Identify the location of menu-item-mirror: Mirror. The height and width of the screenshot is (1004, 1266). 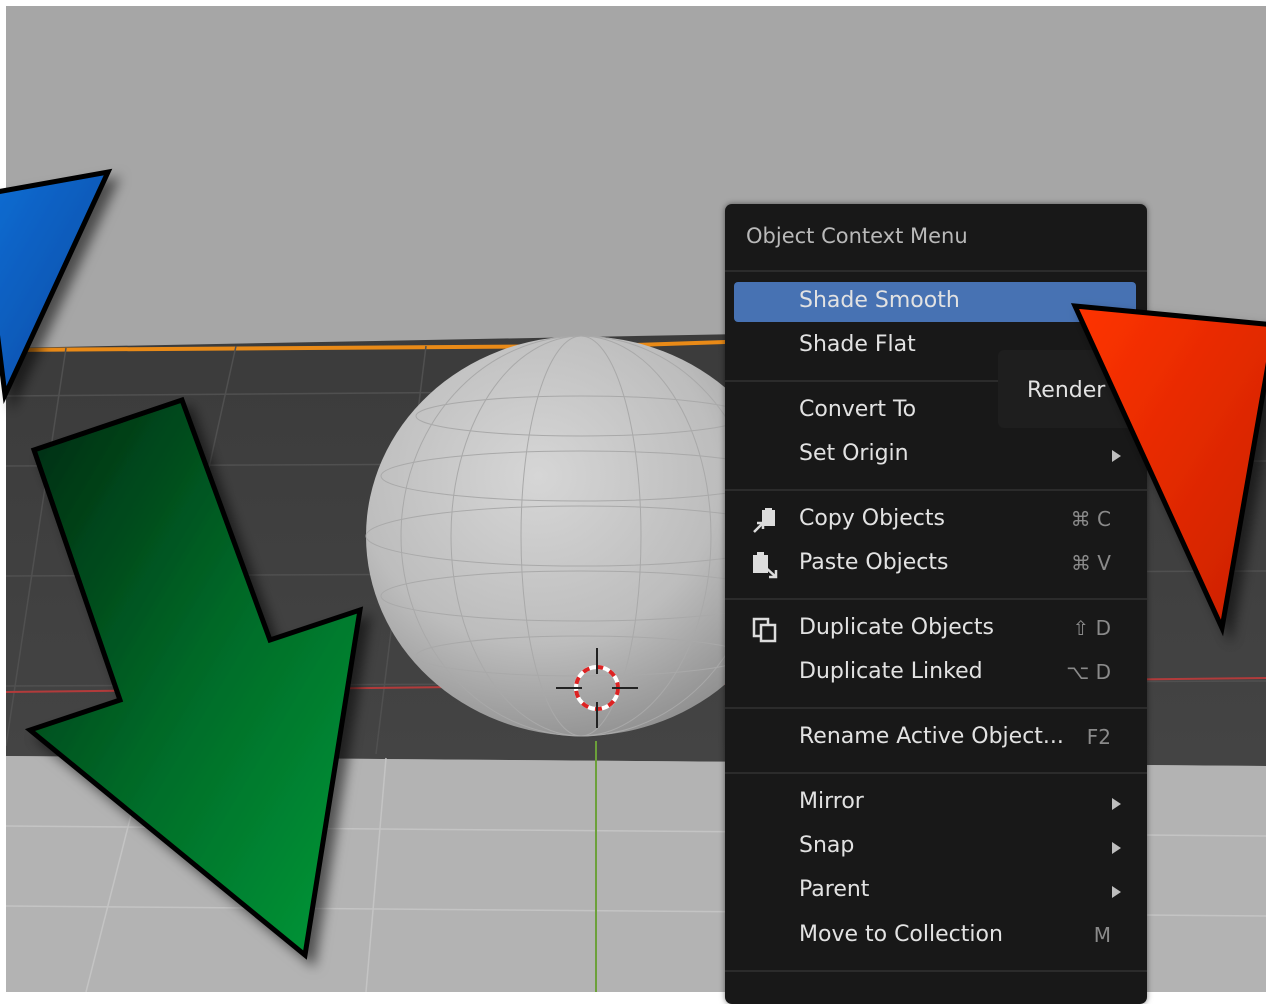
(935, 803).